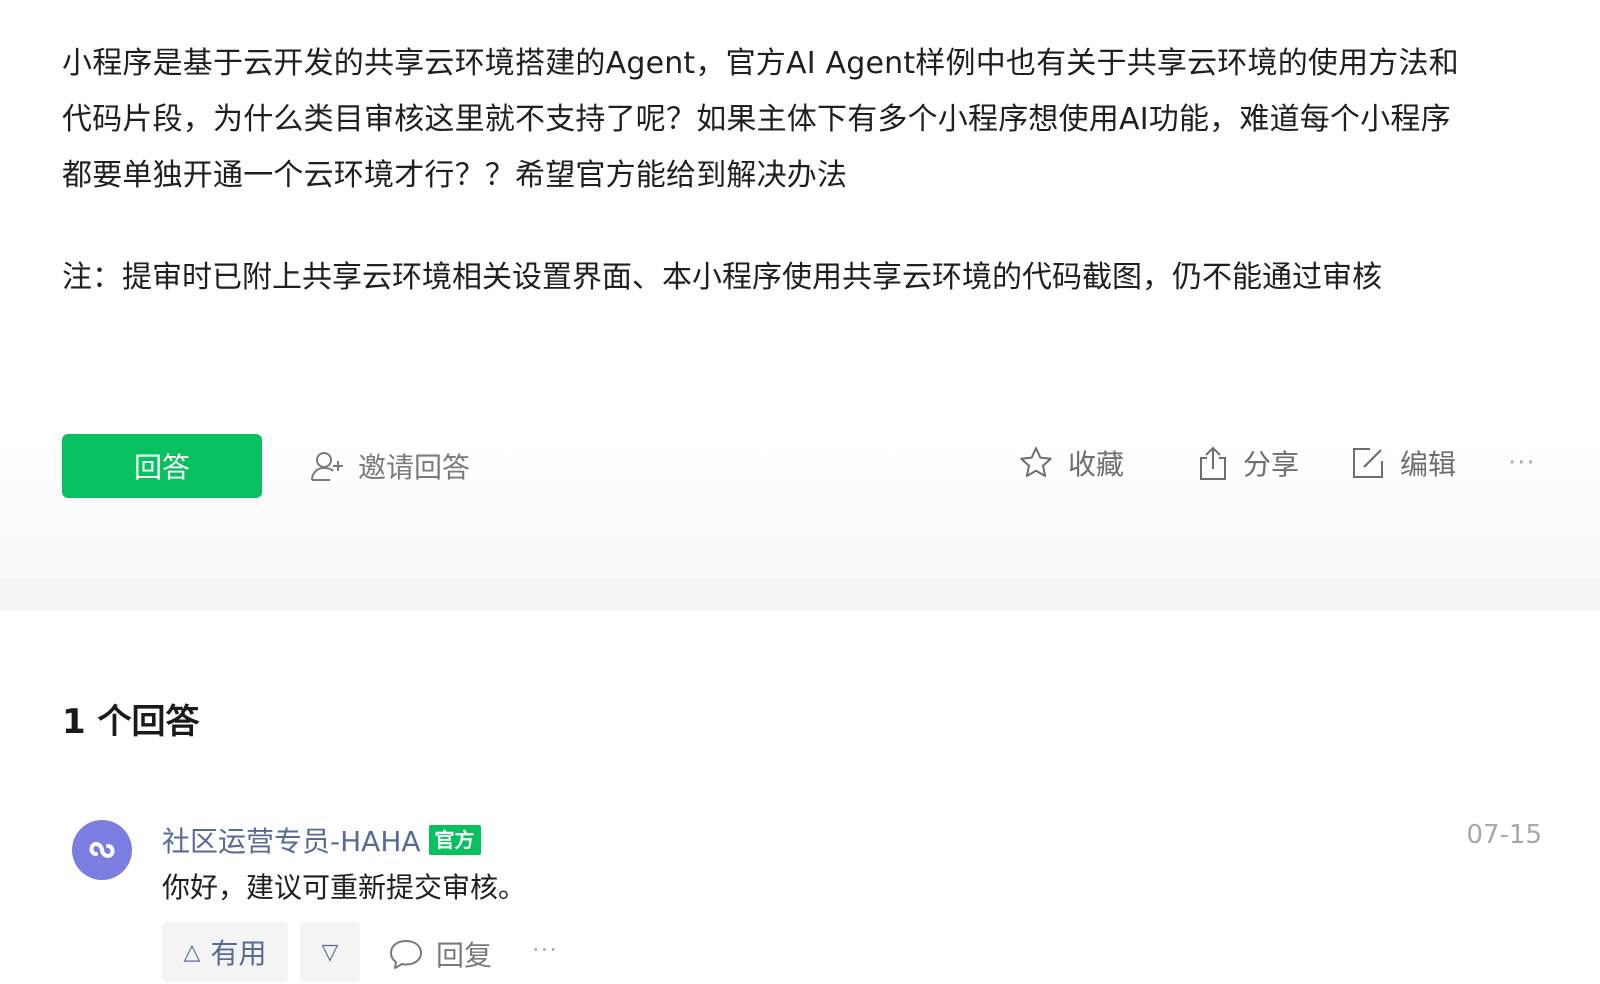 The width and height of the screenshot is (1600, 984). Describe the element at coordinates (291, 840) in the screenshot. I see `answer-author-name: 社区运营专员-HAHA` at that location.